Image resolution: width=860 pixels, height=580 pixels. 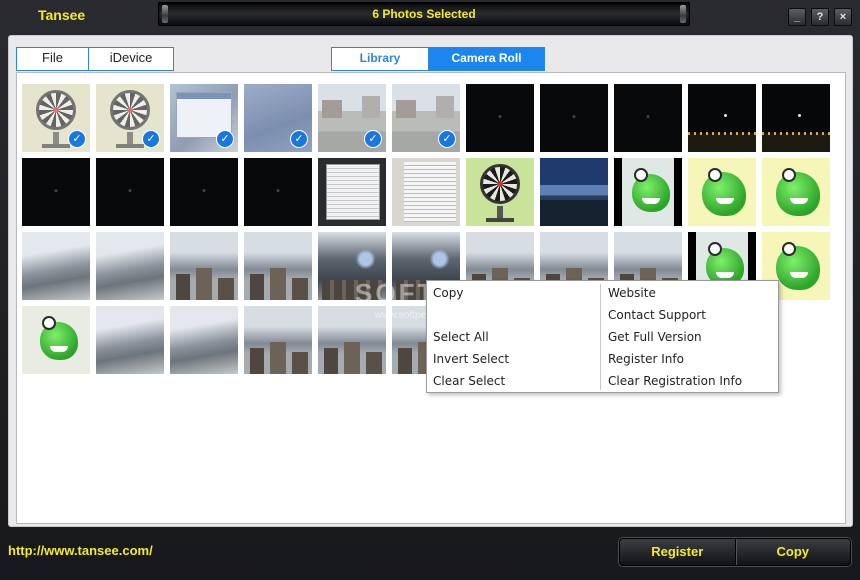 I want to click on minimize-button: _, so click(x=797, y=17).